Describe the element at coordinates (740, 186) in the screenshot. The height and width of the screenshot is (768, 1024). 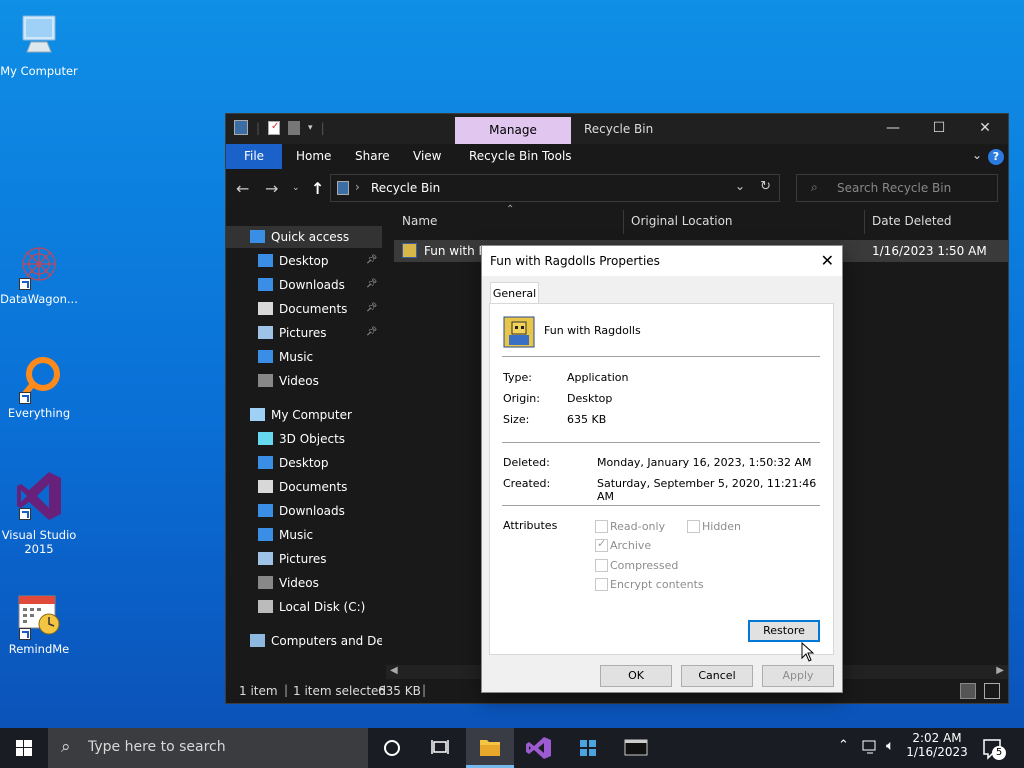
I see `address-dropdown-icon: ⌄` at that location.